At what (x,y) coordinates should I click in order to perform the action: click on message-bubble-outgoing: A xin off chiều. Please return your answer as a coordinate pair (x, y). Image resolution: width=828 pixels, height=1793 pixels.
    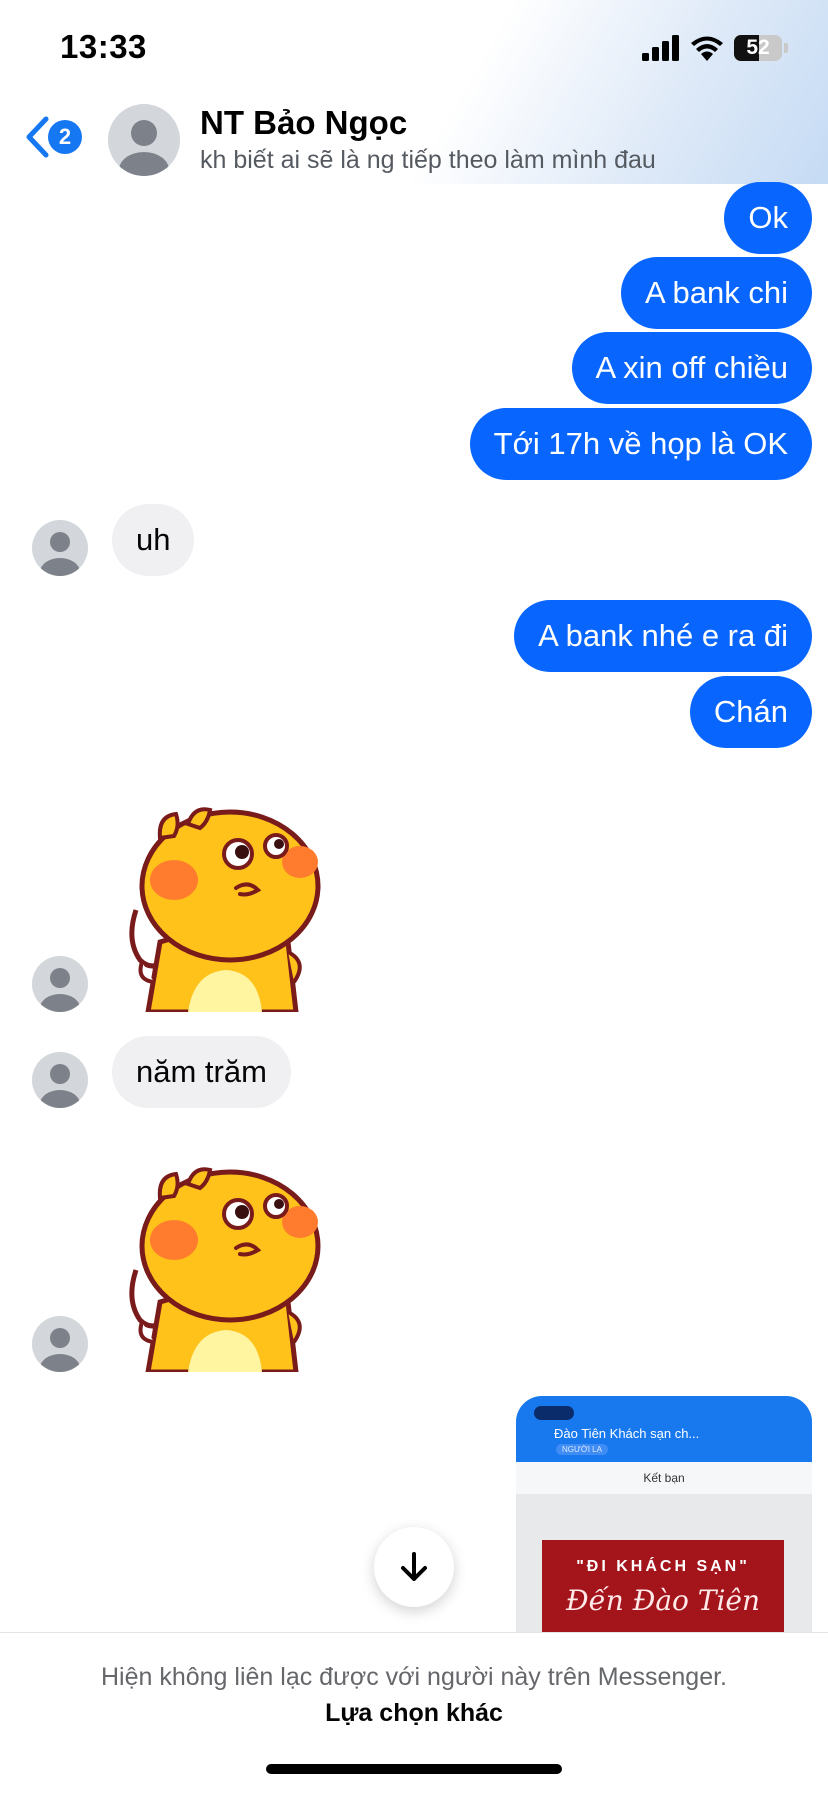
    Looking at the image, I should click on (691, 368).